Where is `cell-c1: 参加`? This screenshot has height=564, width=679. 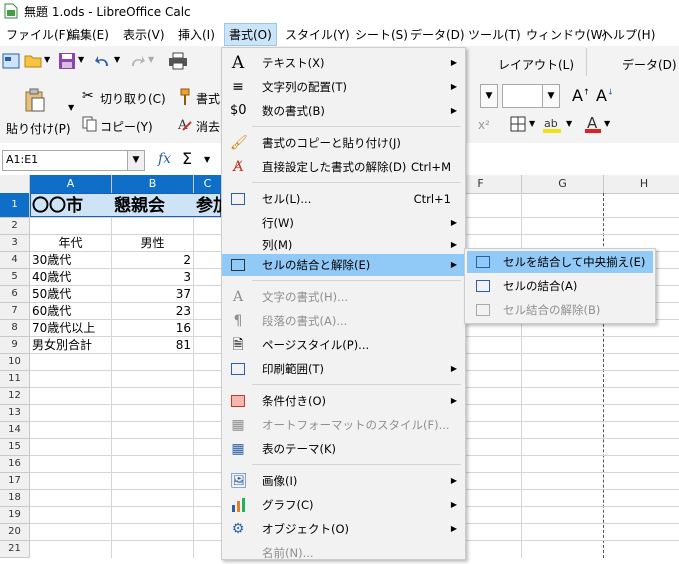
cell-c1: 参加 is located at coordinates (208, 206).